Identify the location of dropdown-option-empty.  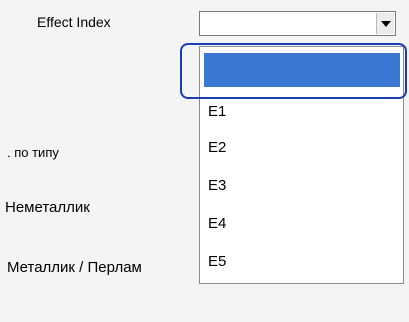
(302, 70).